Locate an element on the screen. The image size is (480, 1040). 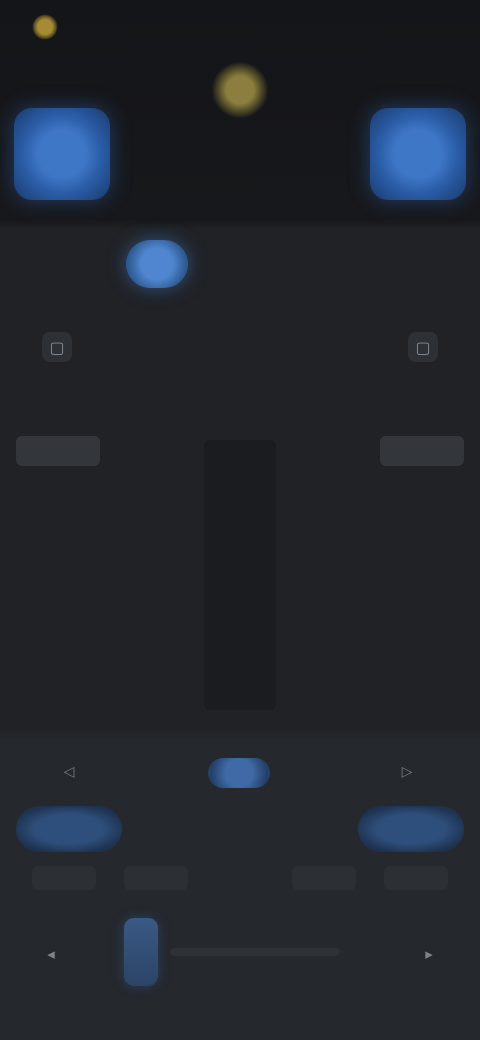
center-pill-button is located at coordinates (239, 773).